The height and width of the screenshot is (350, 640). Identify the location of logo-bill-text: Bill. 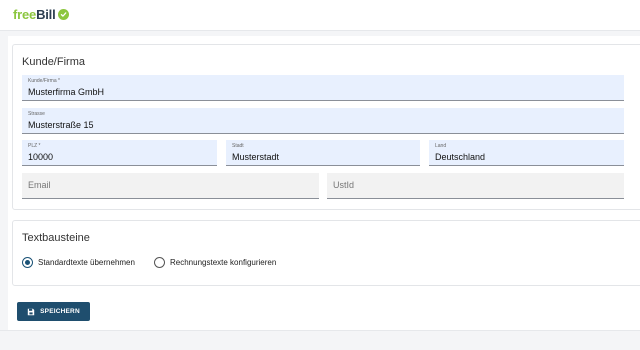
(46, 14).